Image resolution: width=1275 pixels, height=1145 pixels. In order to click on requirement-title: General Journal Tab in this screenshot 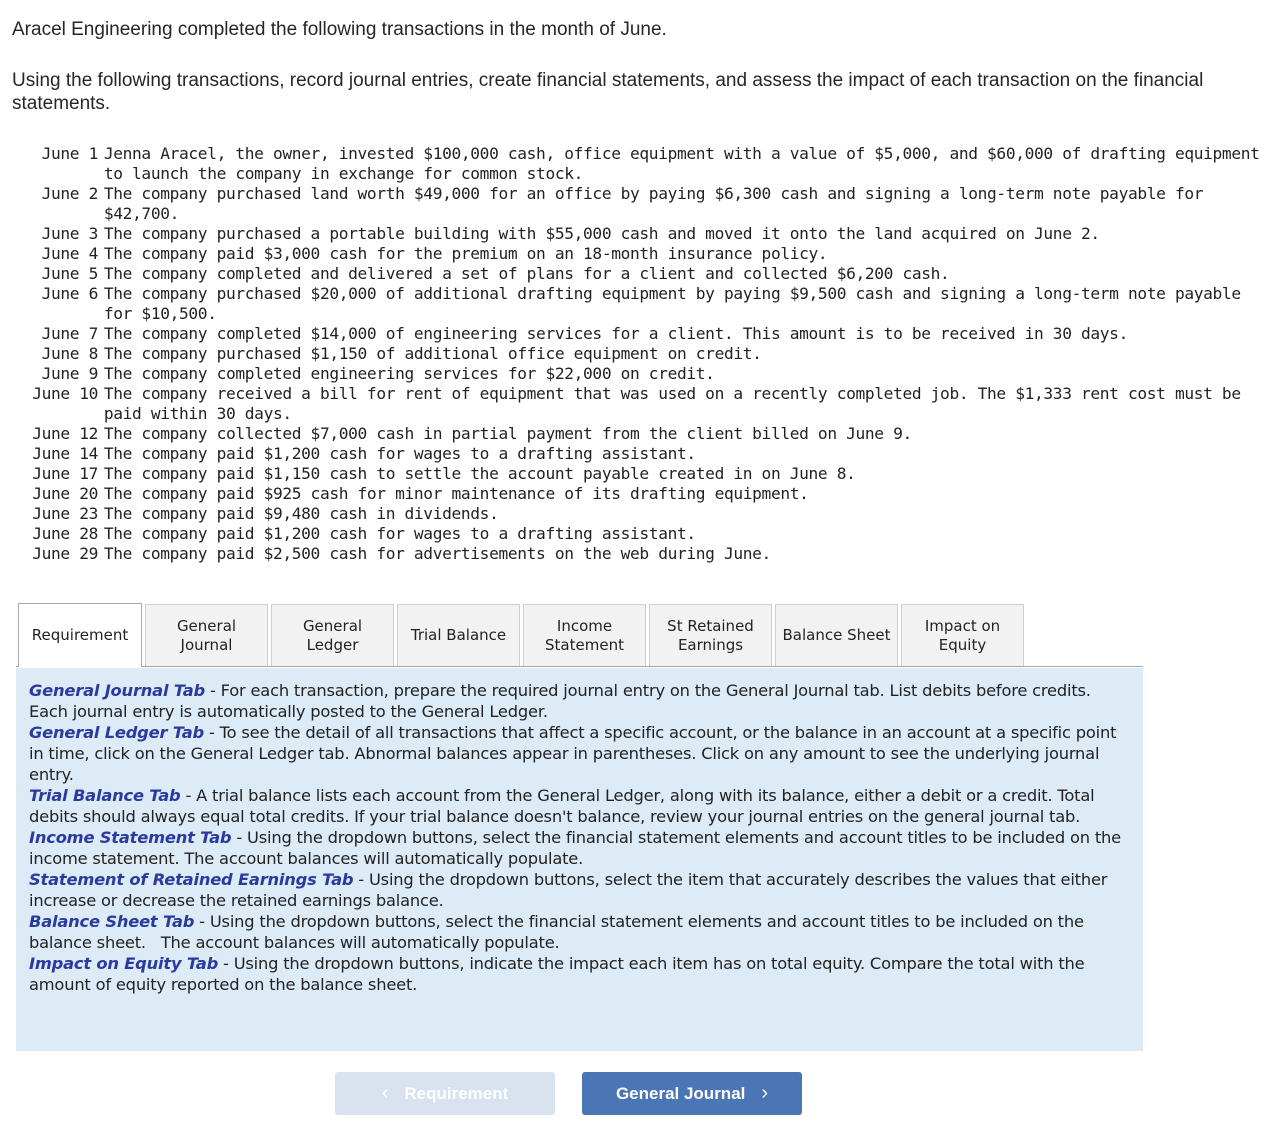, I will do `click(117, 690)`.